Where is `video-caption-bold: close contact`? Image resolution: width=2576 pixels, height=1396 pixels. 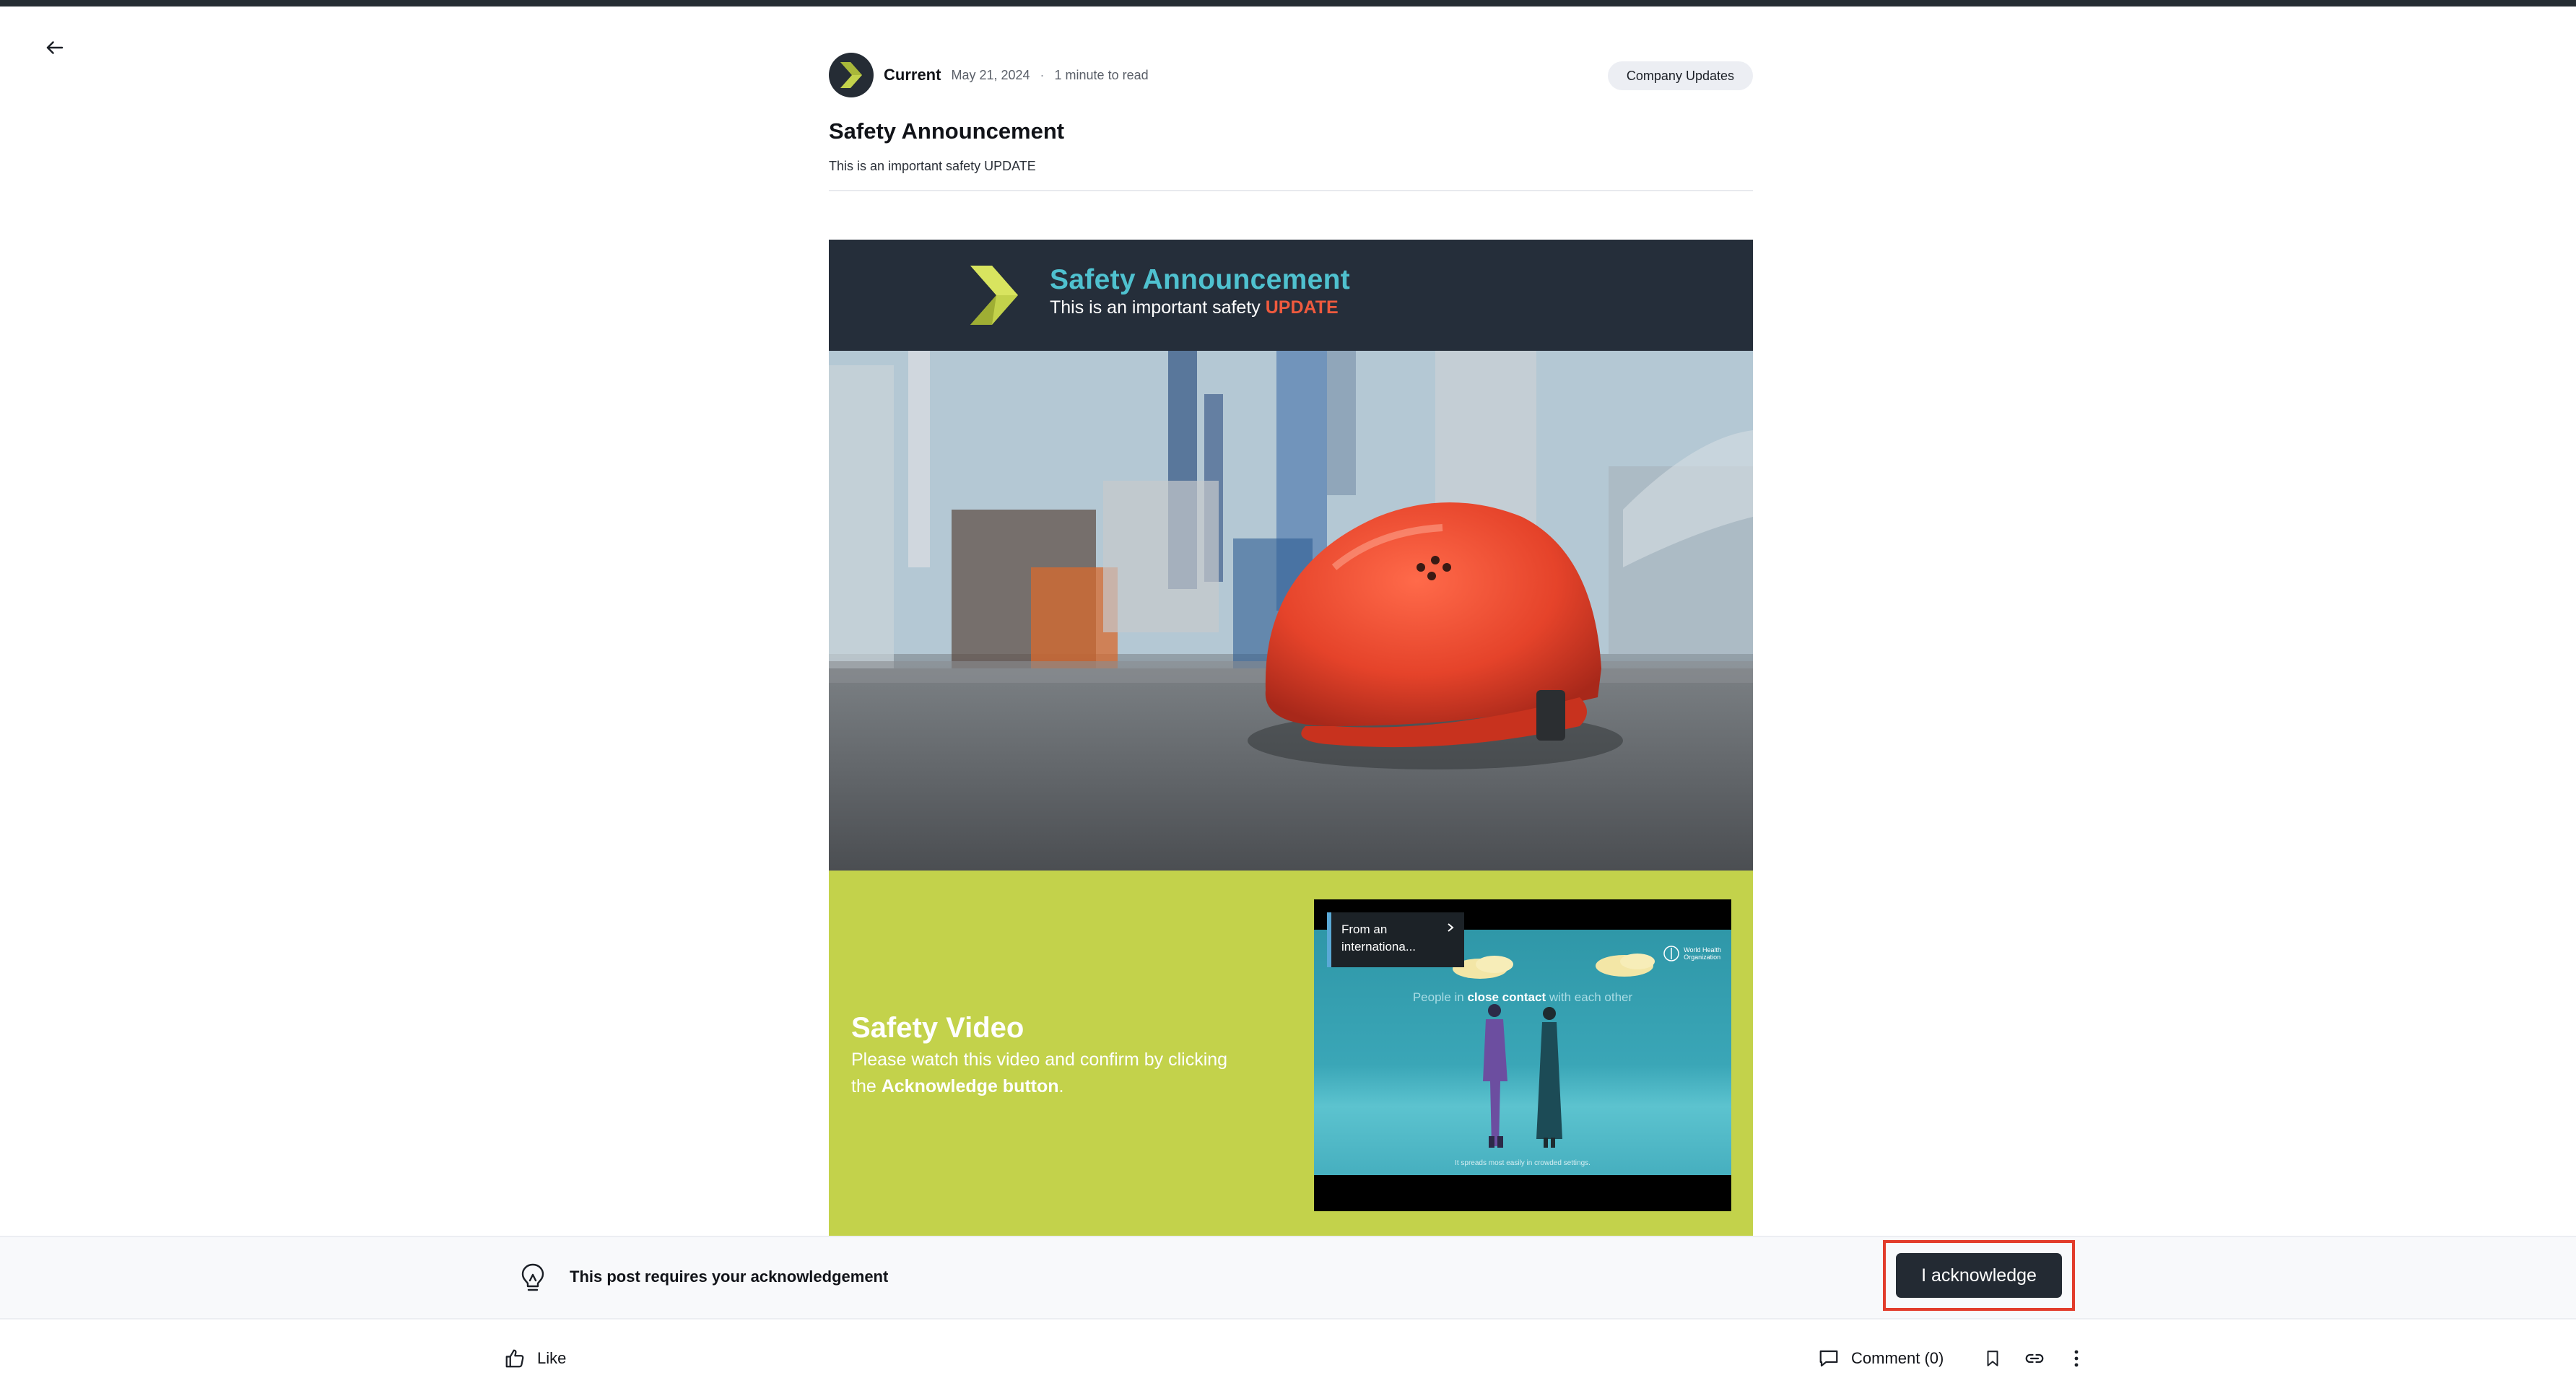
video-caption-bold: close contact is located at coordinates (1506, 997).